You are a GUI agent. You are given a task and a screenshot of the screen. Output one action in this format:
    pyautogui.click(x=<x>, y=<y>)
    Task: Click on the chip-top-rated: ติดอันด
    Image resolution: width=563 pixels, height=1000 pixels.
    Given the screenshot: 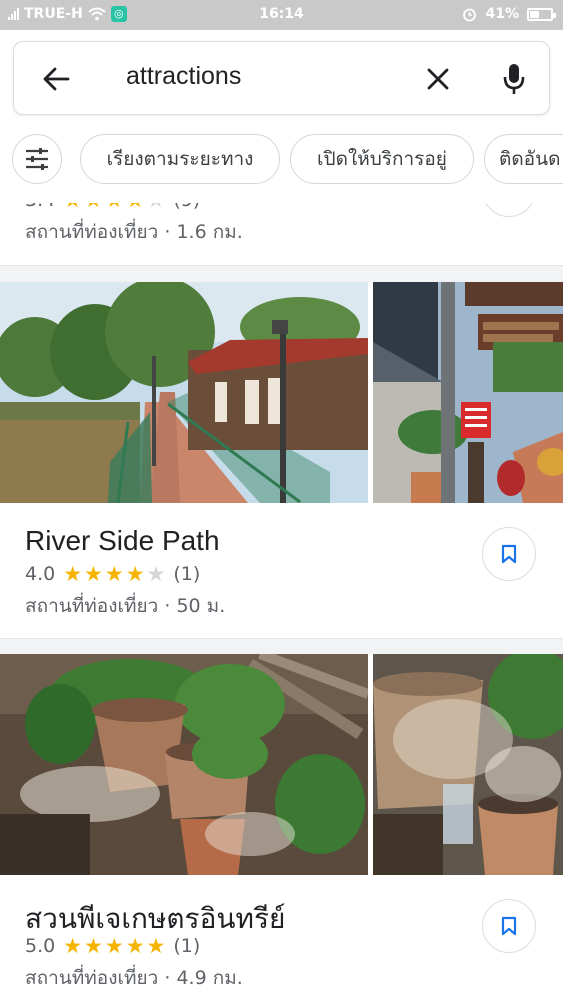 What is the action you would take?
    pyautogui.click(x=523, y=159)
    